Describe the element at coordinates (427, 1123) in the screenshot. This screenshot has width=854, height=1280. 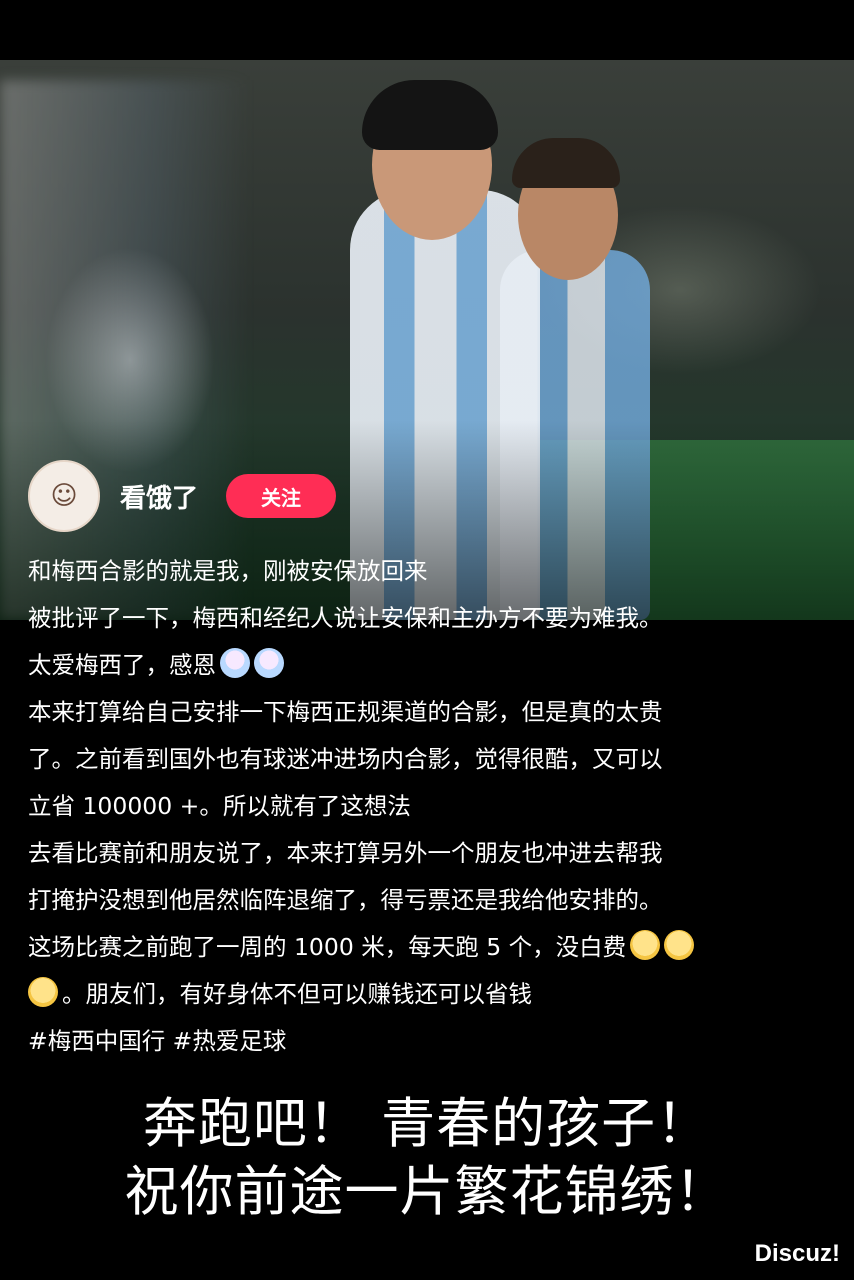
I see `caption-line-1: 奔跑吧！ 青春的孩子！` at that location.